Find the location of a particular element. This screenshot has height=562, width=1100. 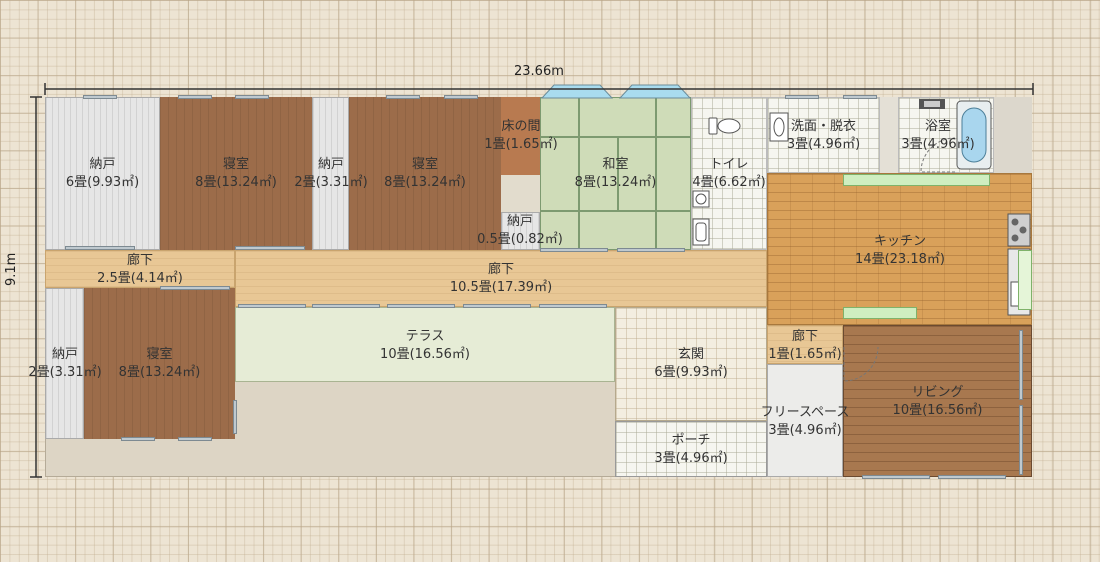

room-tokonoma-lower is located at coordinates (520, 193).